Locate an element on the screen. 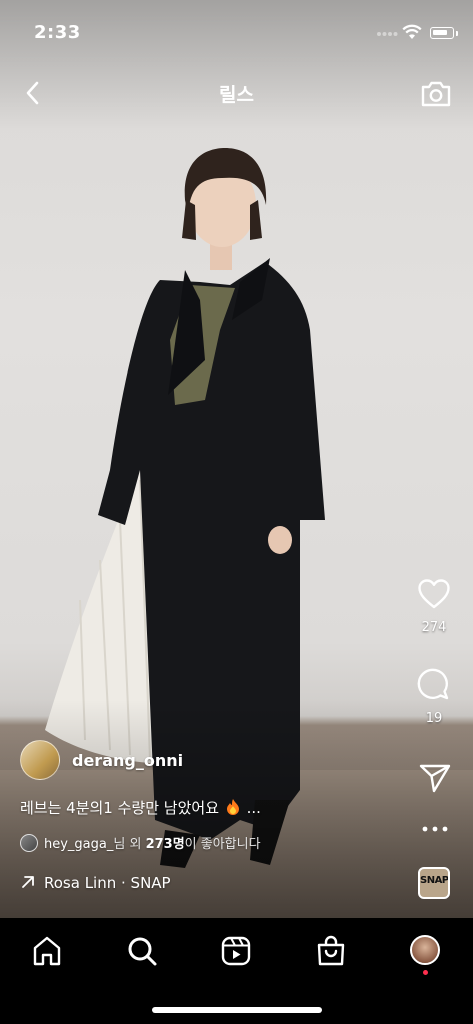 This screenshot has height=1024, width=473. audio-title: Rosa Linn · SNAP is located at coordinates (107, 883).